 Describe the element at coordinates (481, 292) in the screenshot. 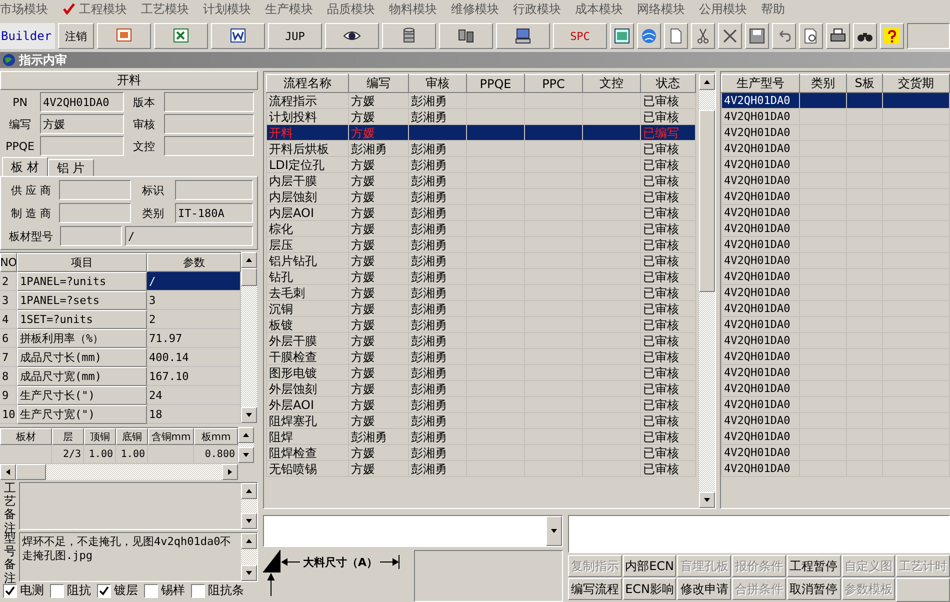

I see `table-row: 去毛刺 方媛 彭湘勇 已审核` at that location.